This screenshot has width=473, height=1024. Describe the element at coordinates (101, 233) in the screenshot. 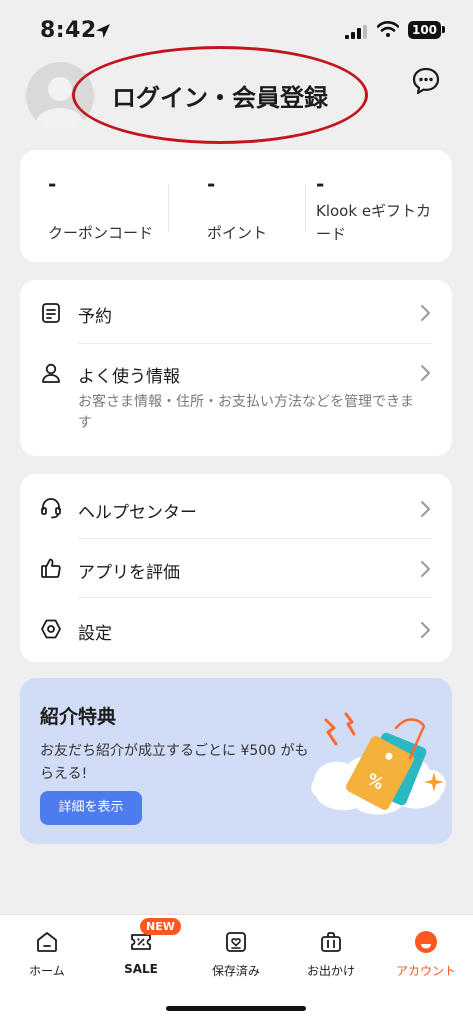

I see `stat-coupon-label: クーポンコード` at that location.